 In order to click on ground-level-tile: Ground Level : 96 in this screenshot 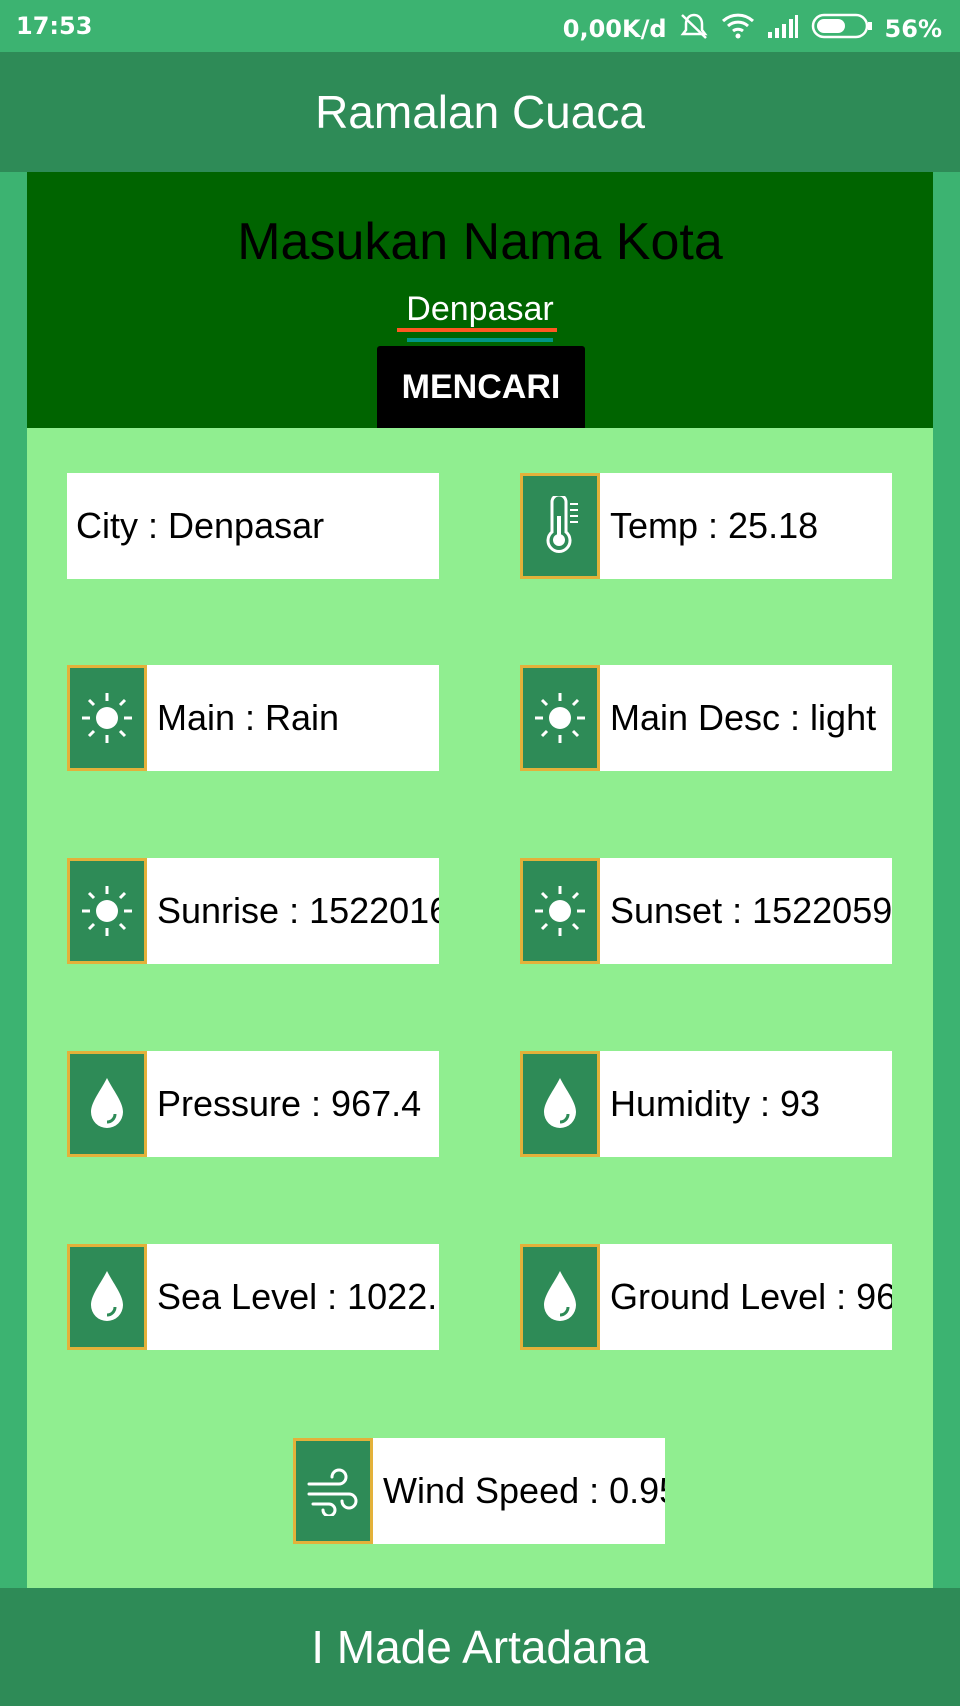, I will do `click(706, 1297)`.